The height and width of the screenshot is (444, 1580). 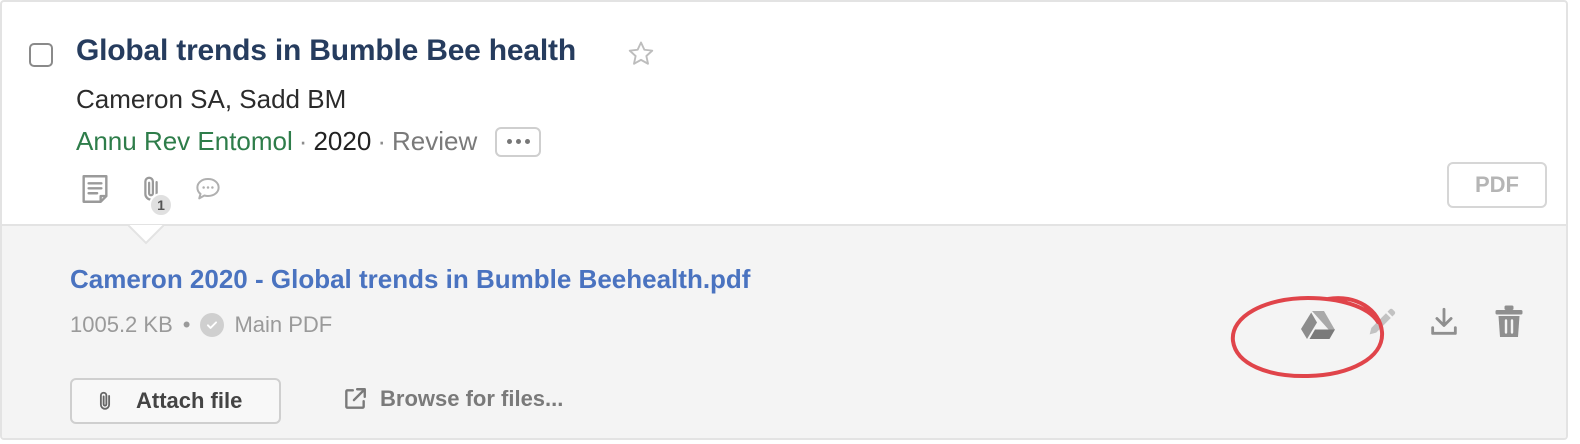 What do you see at coordinates (41, 55) in the screenshot?
I see `select-checkbox` at bounding box center [41, 55].